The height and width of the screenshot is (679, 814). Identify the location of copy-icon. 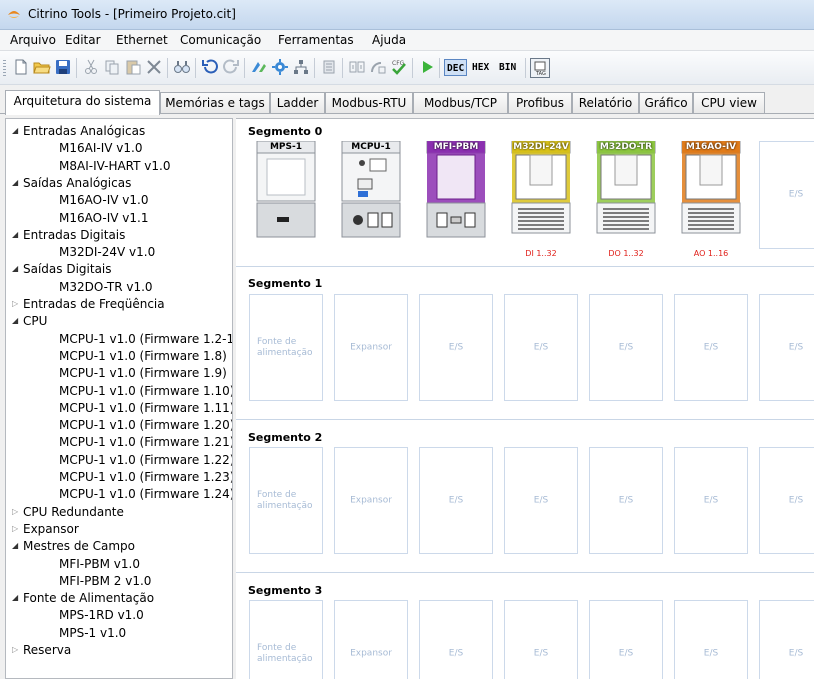
(112, 67).